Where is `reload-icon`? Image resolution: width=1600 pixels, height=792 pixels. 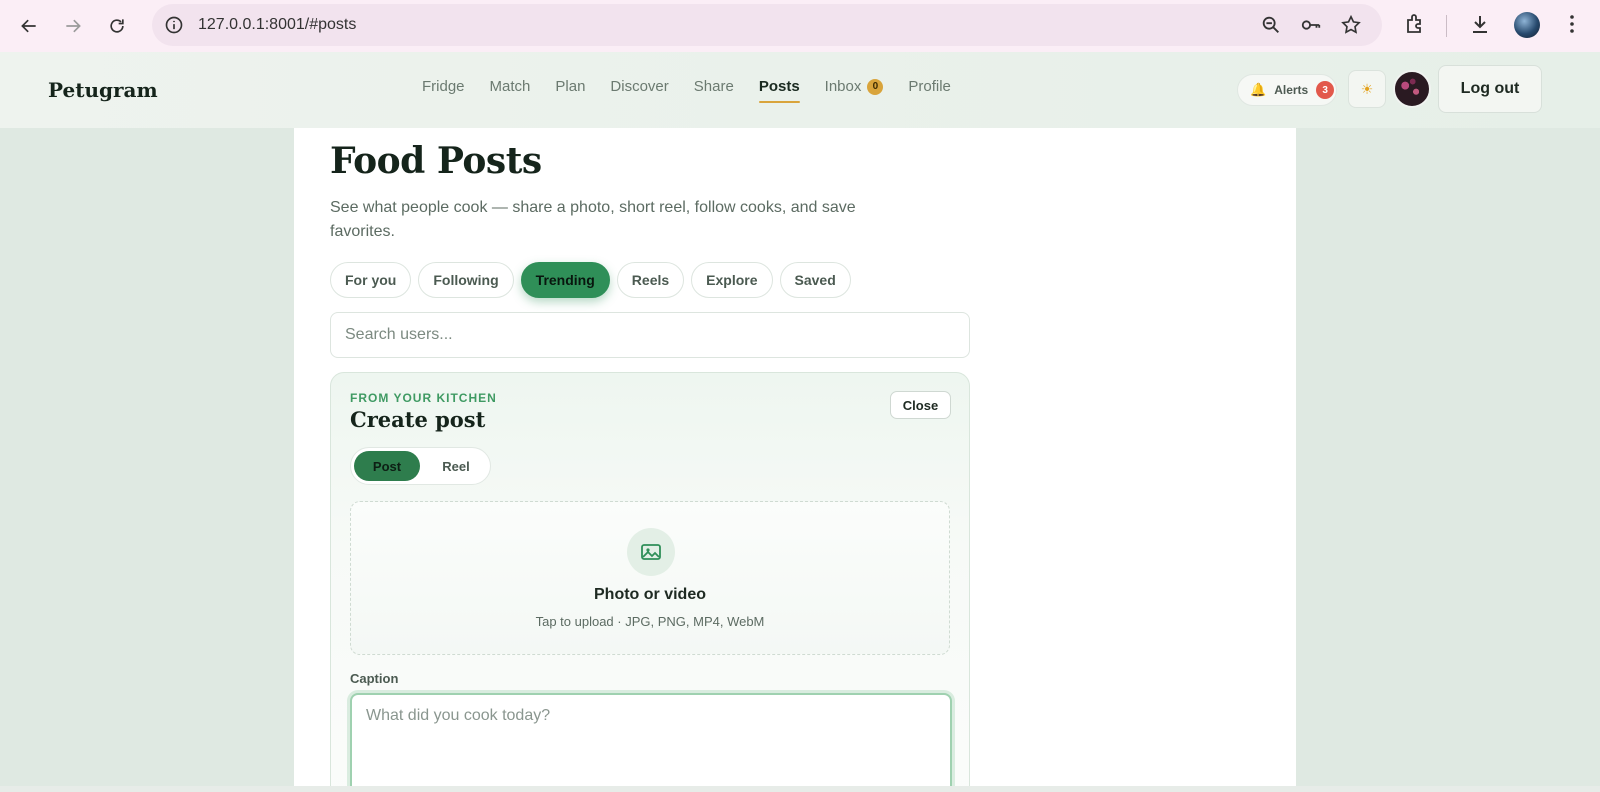
reload-icon is located at coordinates (117, 26).